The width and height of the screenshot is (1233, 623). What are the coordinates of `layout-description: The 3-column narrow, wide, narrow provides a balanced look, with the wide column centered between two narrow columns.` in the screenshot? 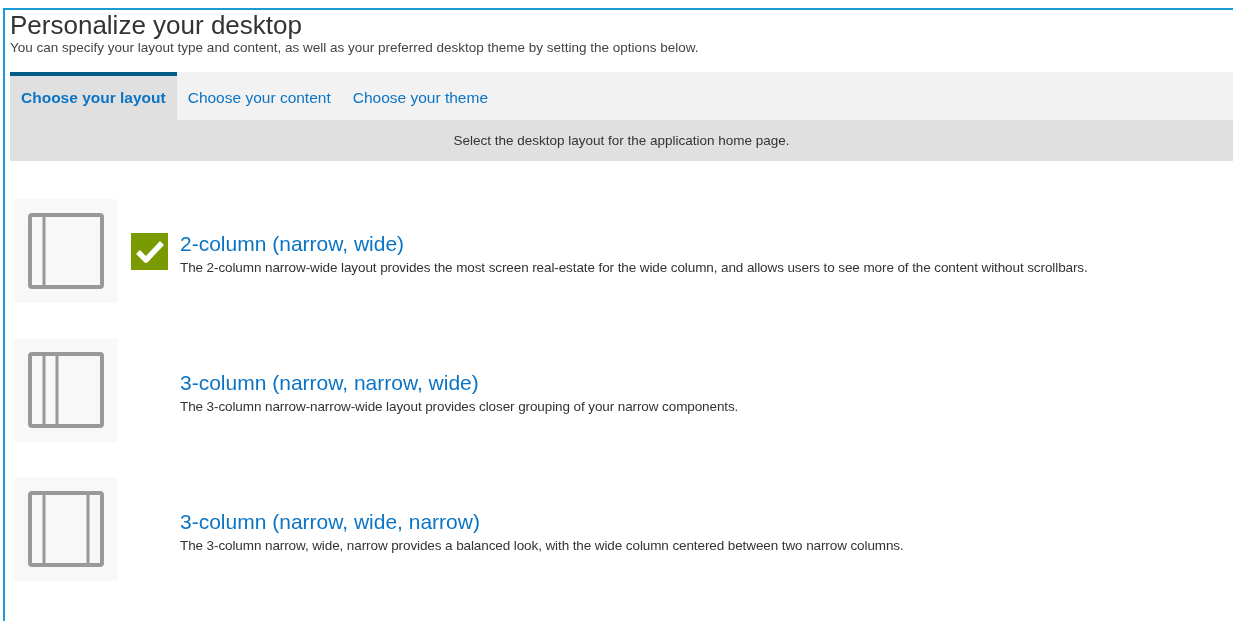 It's located at (542, 545).